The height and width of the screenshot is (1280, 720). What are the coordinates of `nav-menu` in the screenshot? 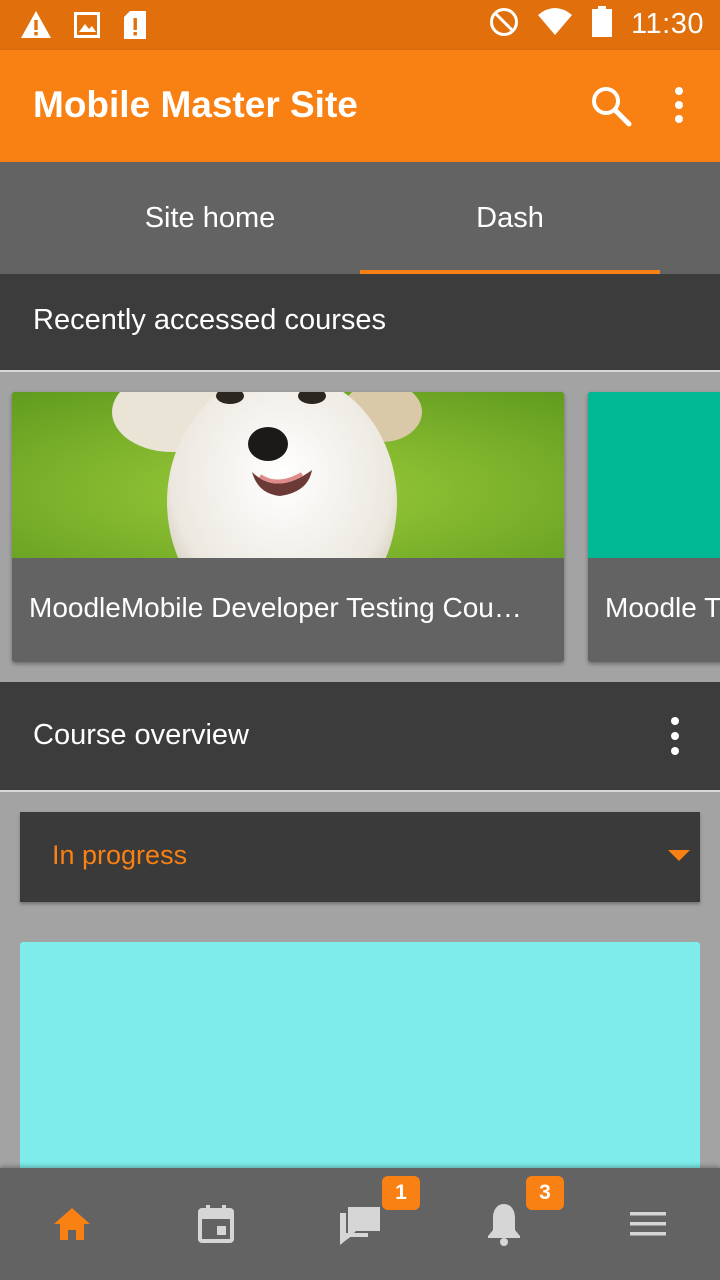 It's located at (648, 1224).